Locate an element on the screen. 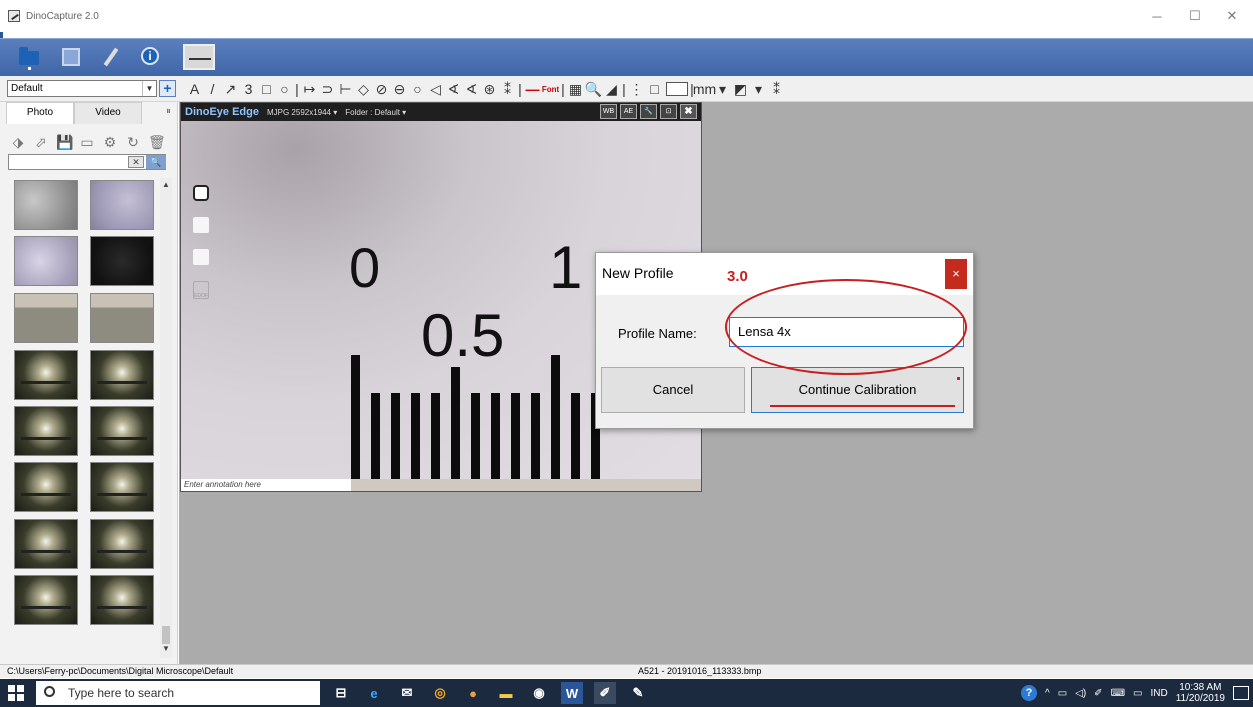 The image size is (1253, 707). tab-video: Video is located at coordinates (108, 113).